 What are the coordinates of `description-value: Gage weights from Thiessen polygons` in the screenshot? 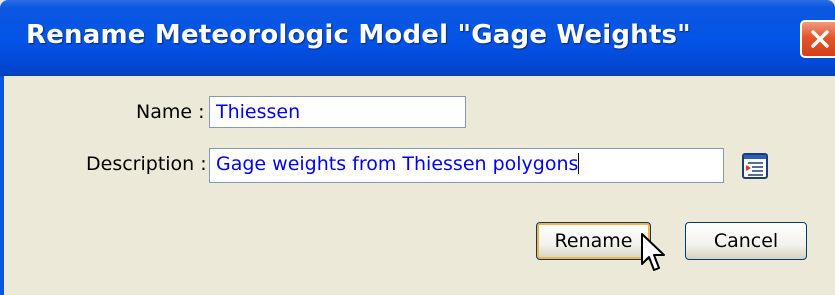 It's located at (397, 164).